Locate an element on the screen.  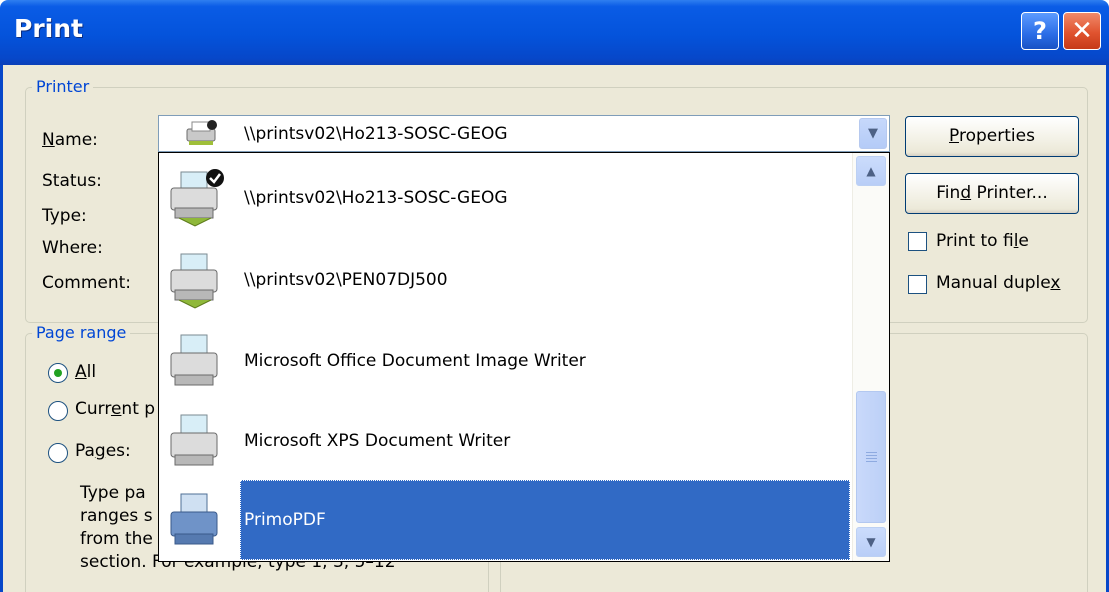
list-item: Microsoft XPS Document Writer is located at coordinates (505, 442).